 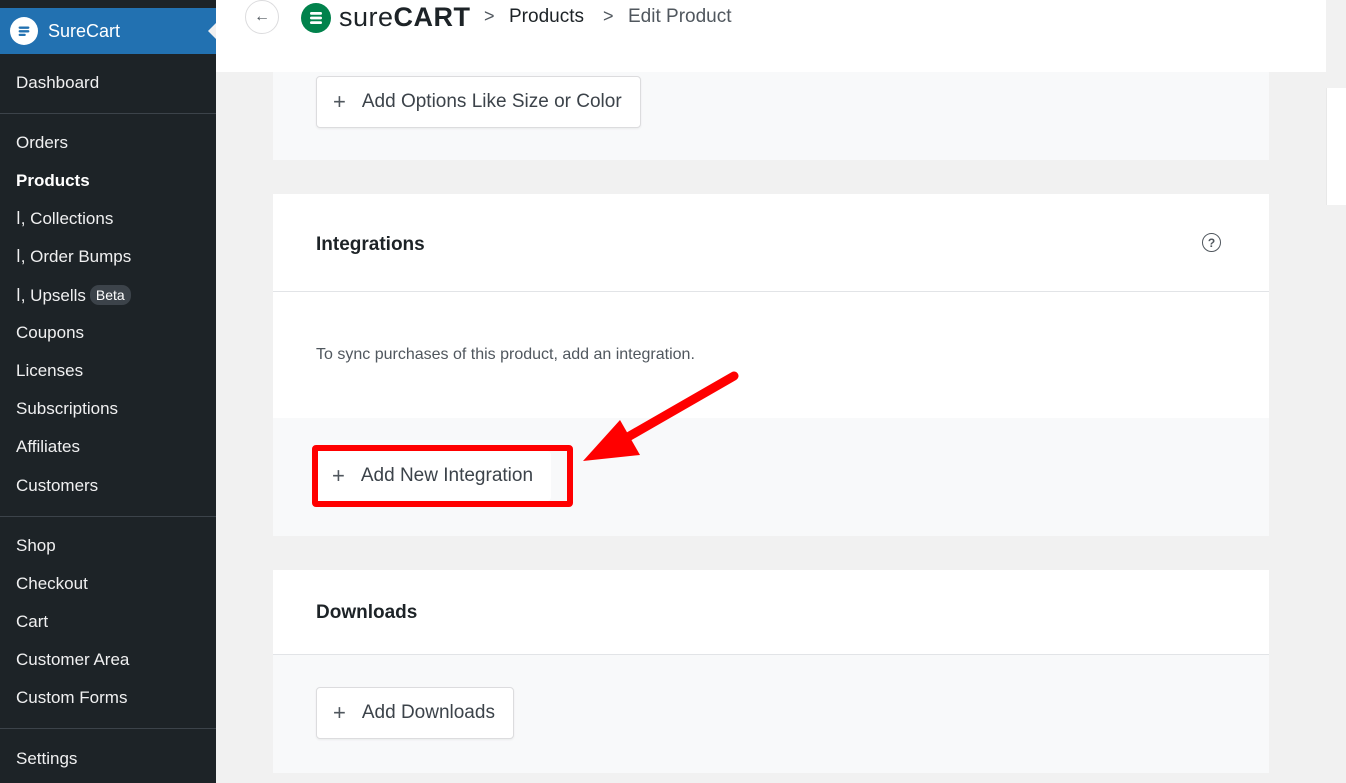 What do you see at coordinates (57, 83) in the screenshot?
I see `sidebar-item-dashboard: Dashboard` at bounding box center [57, 83].